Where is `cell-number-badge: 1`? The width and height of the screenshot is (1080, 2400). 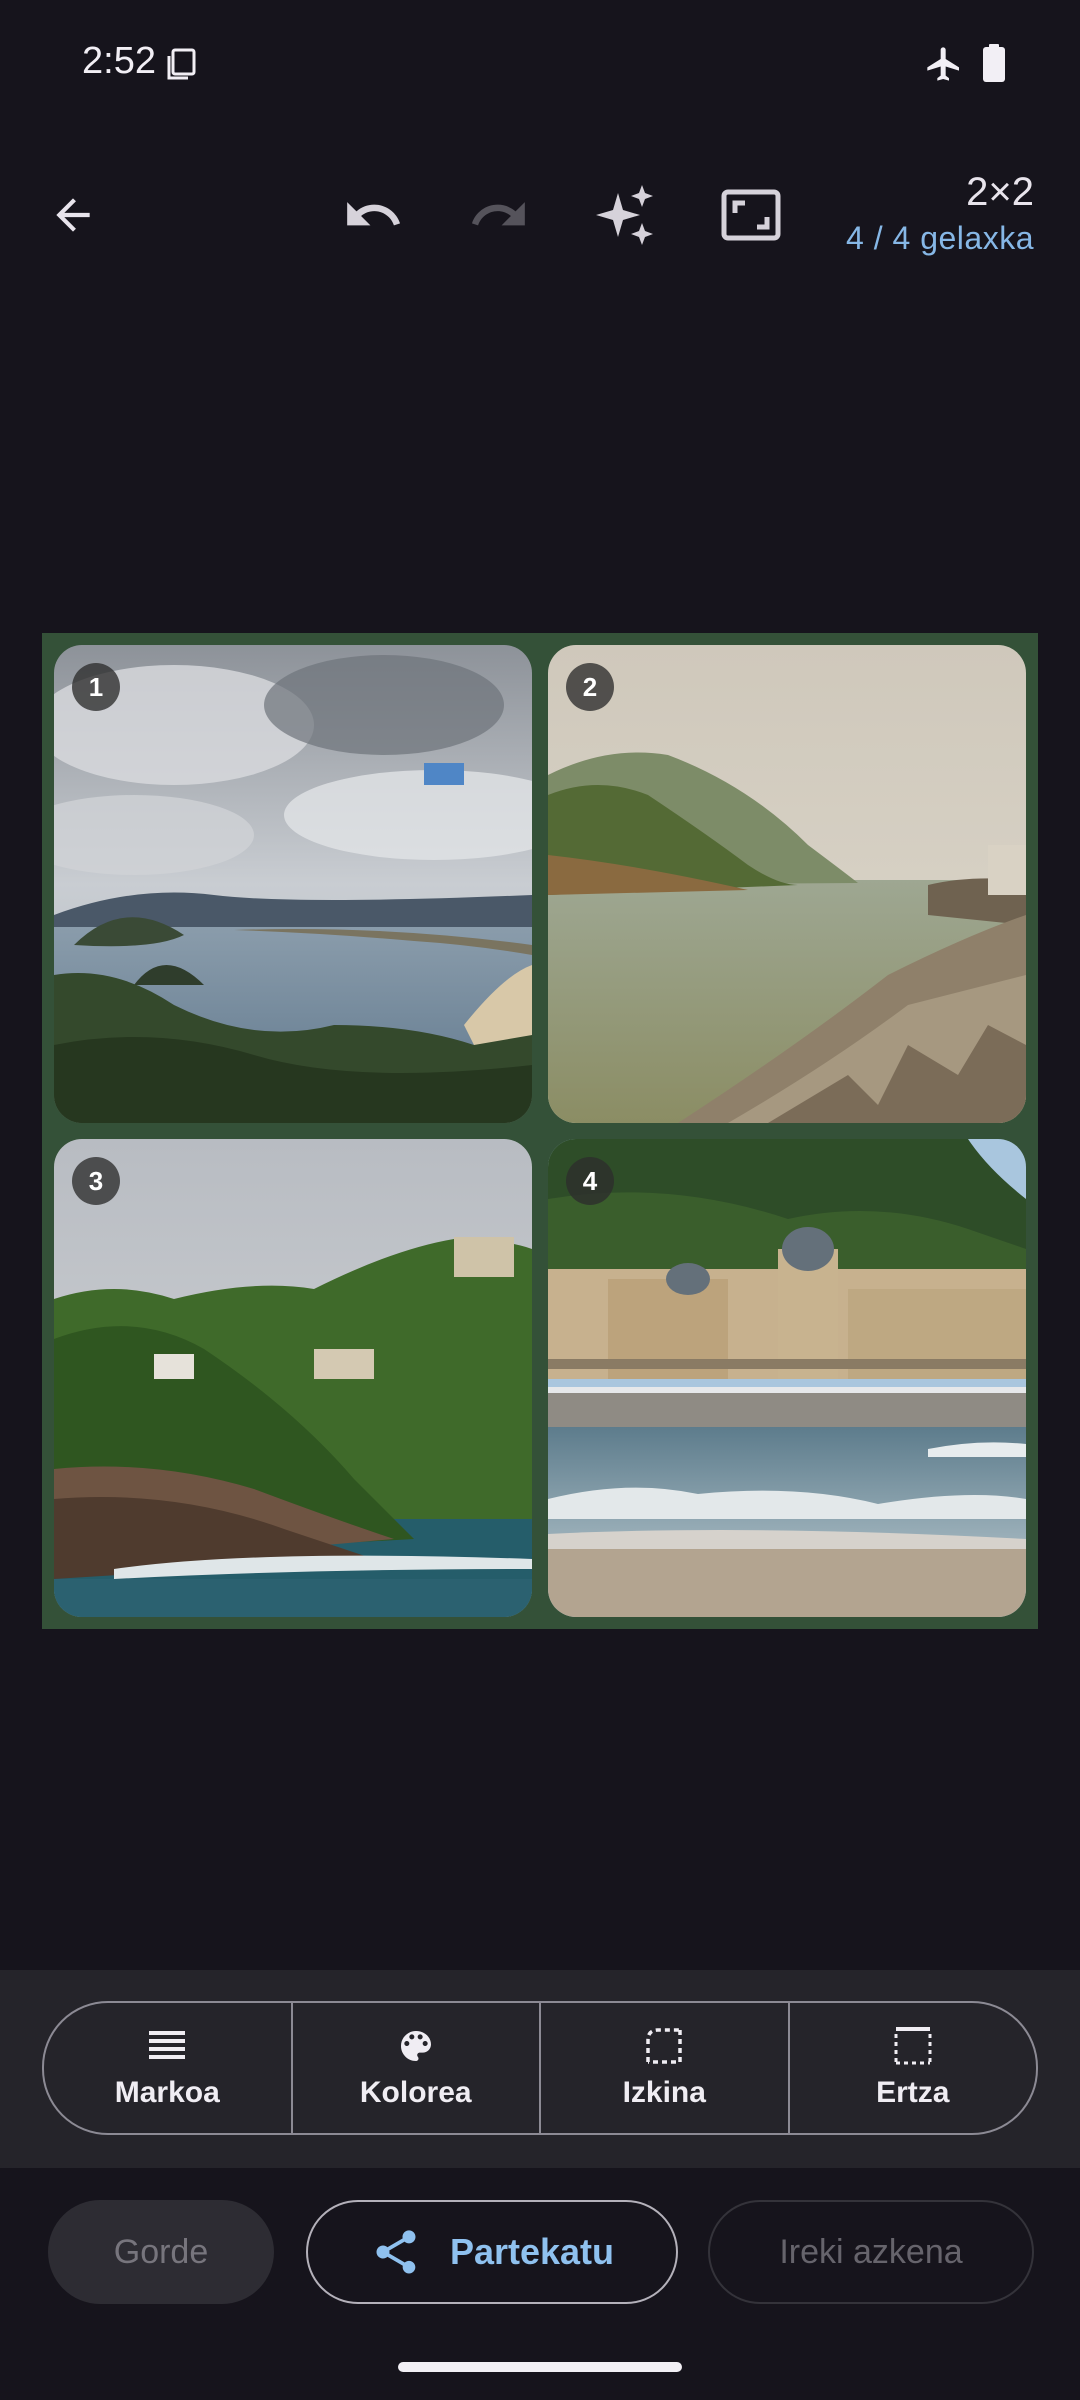
cell-number-badge: 1 is located at coordinates (96, 687).